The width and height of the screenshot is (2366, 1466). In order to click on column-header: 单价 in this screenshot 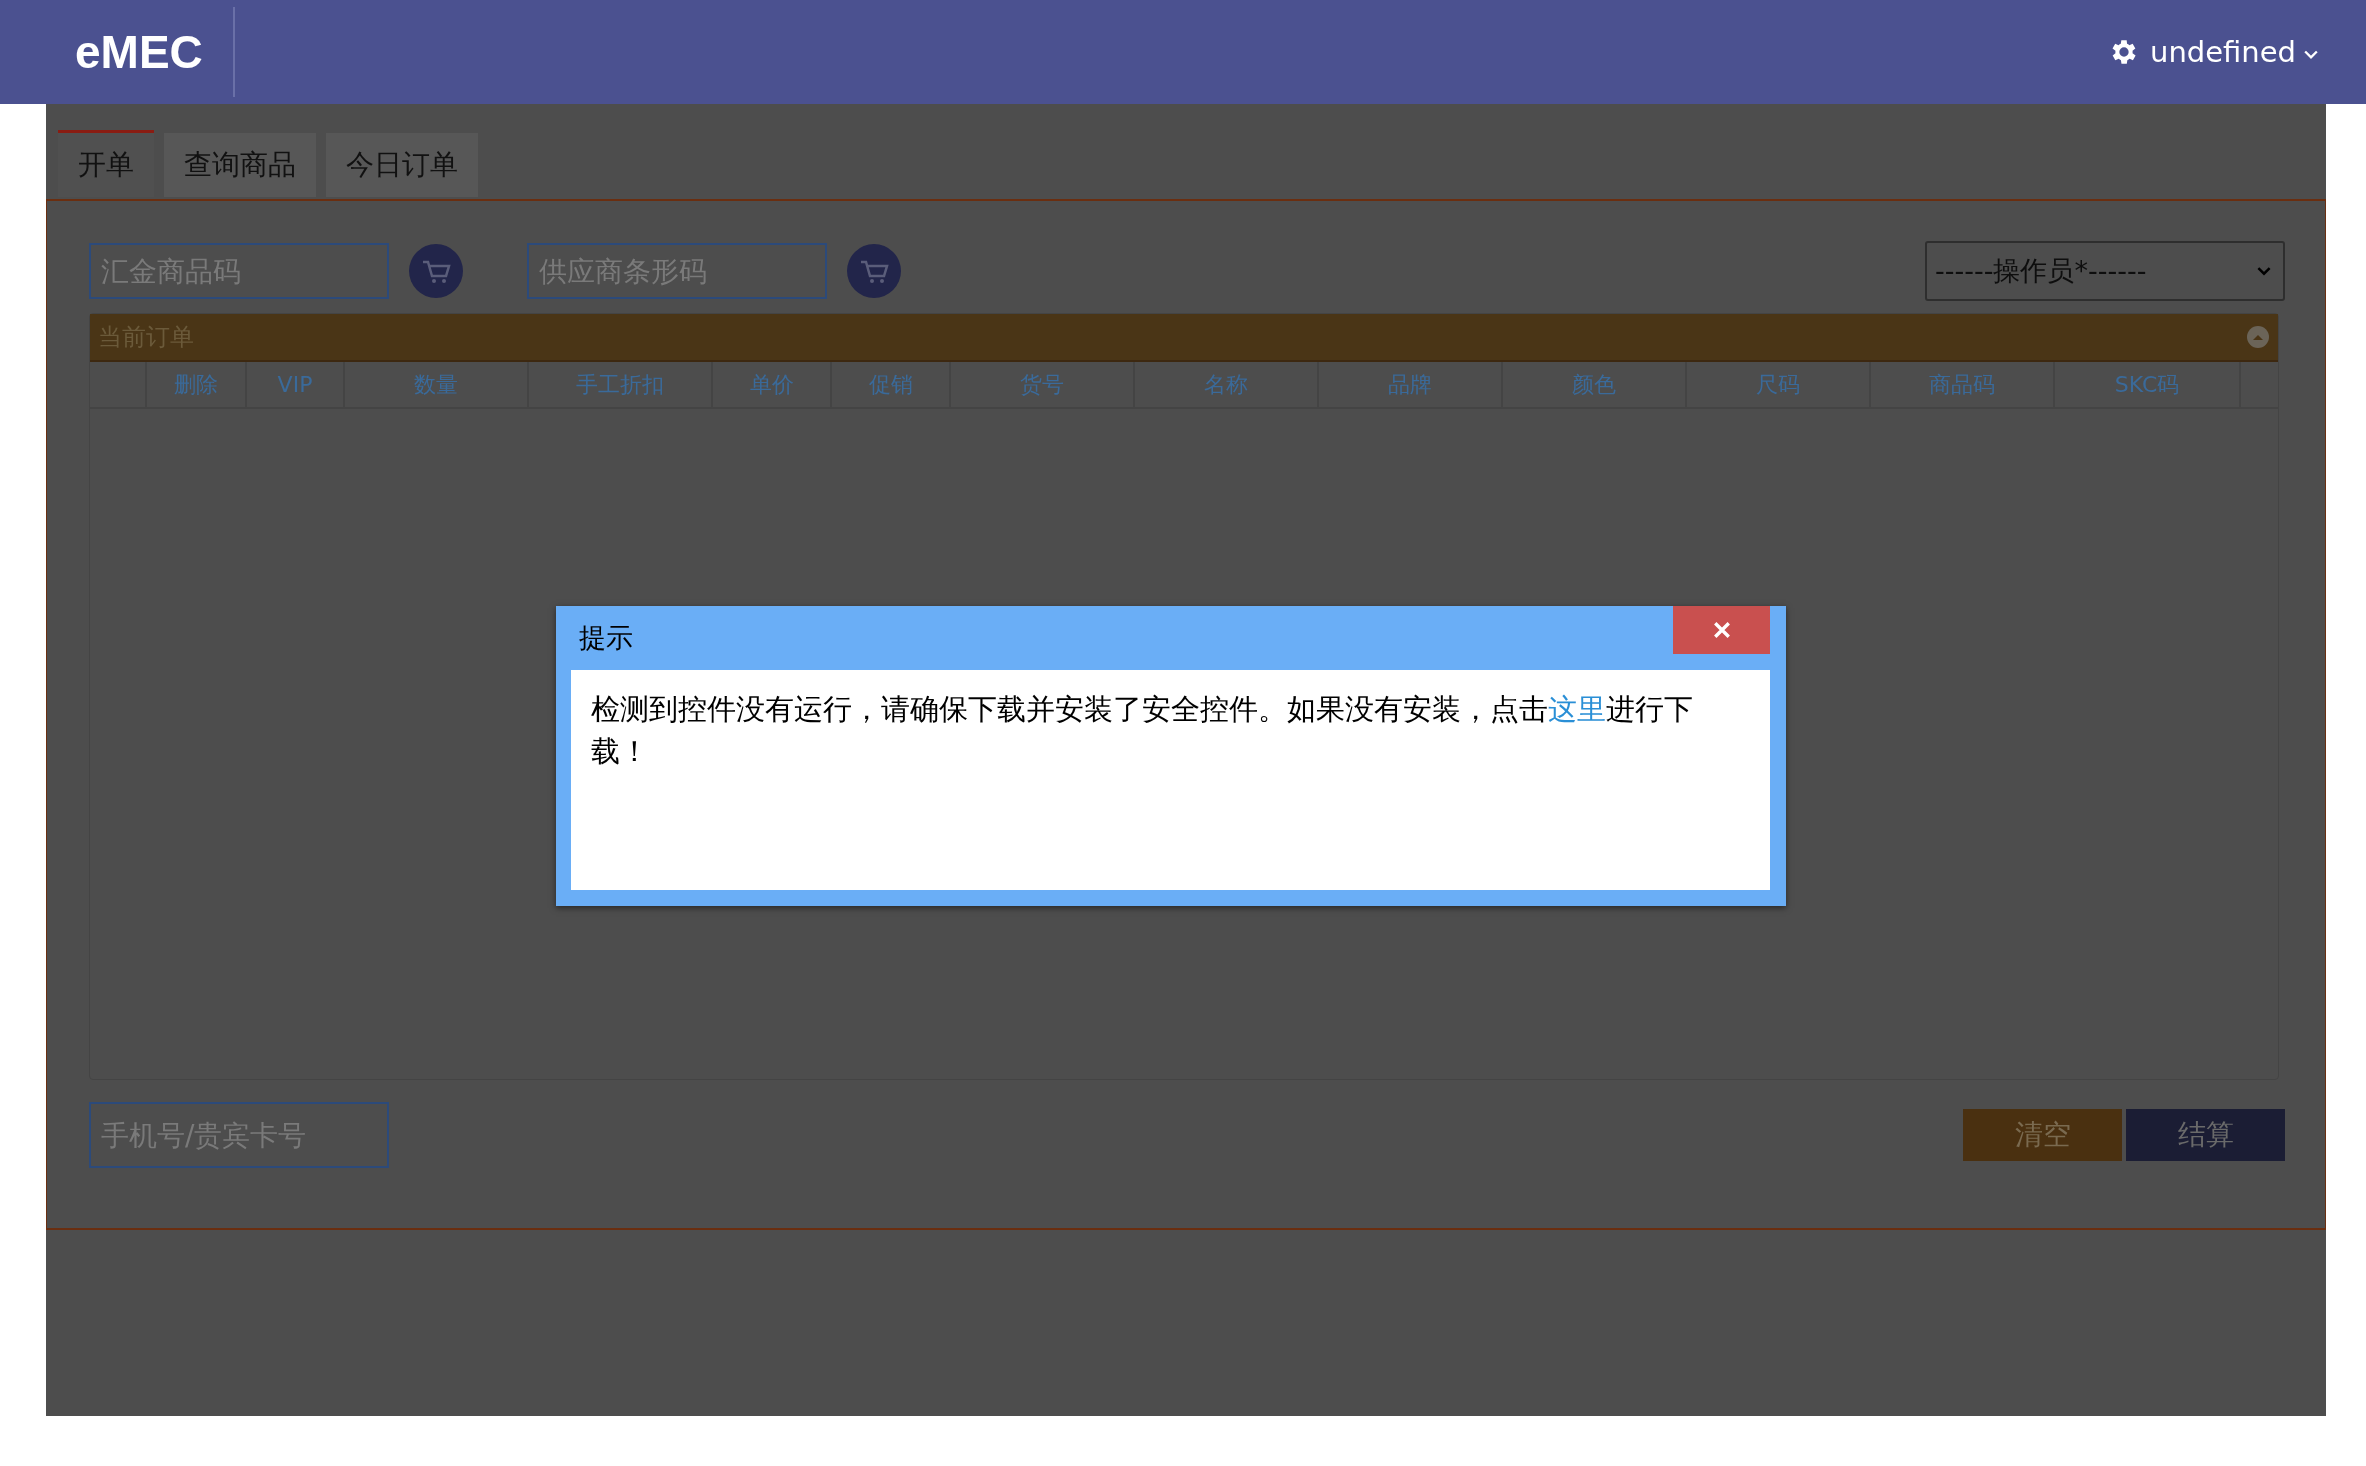, I will do `click(772, 384)`.